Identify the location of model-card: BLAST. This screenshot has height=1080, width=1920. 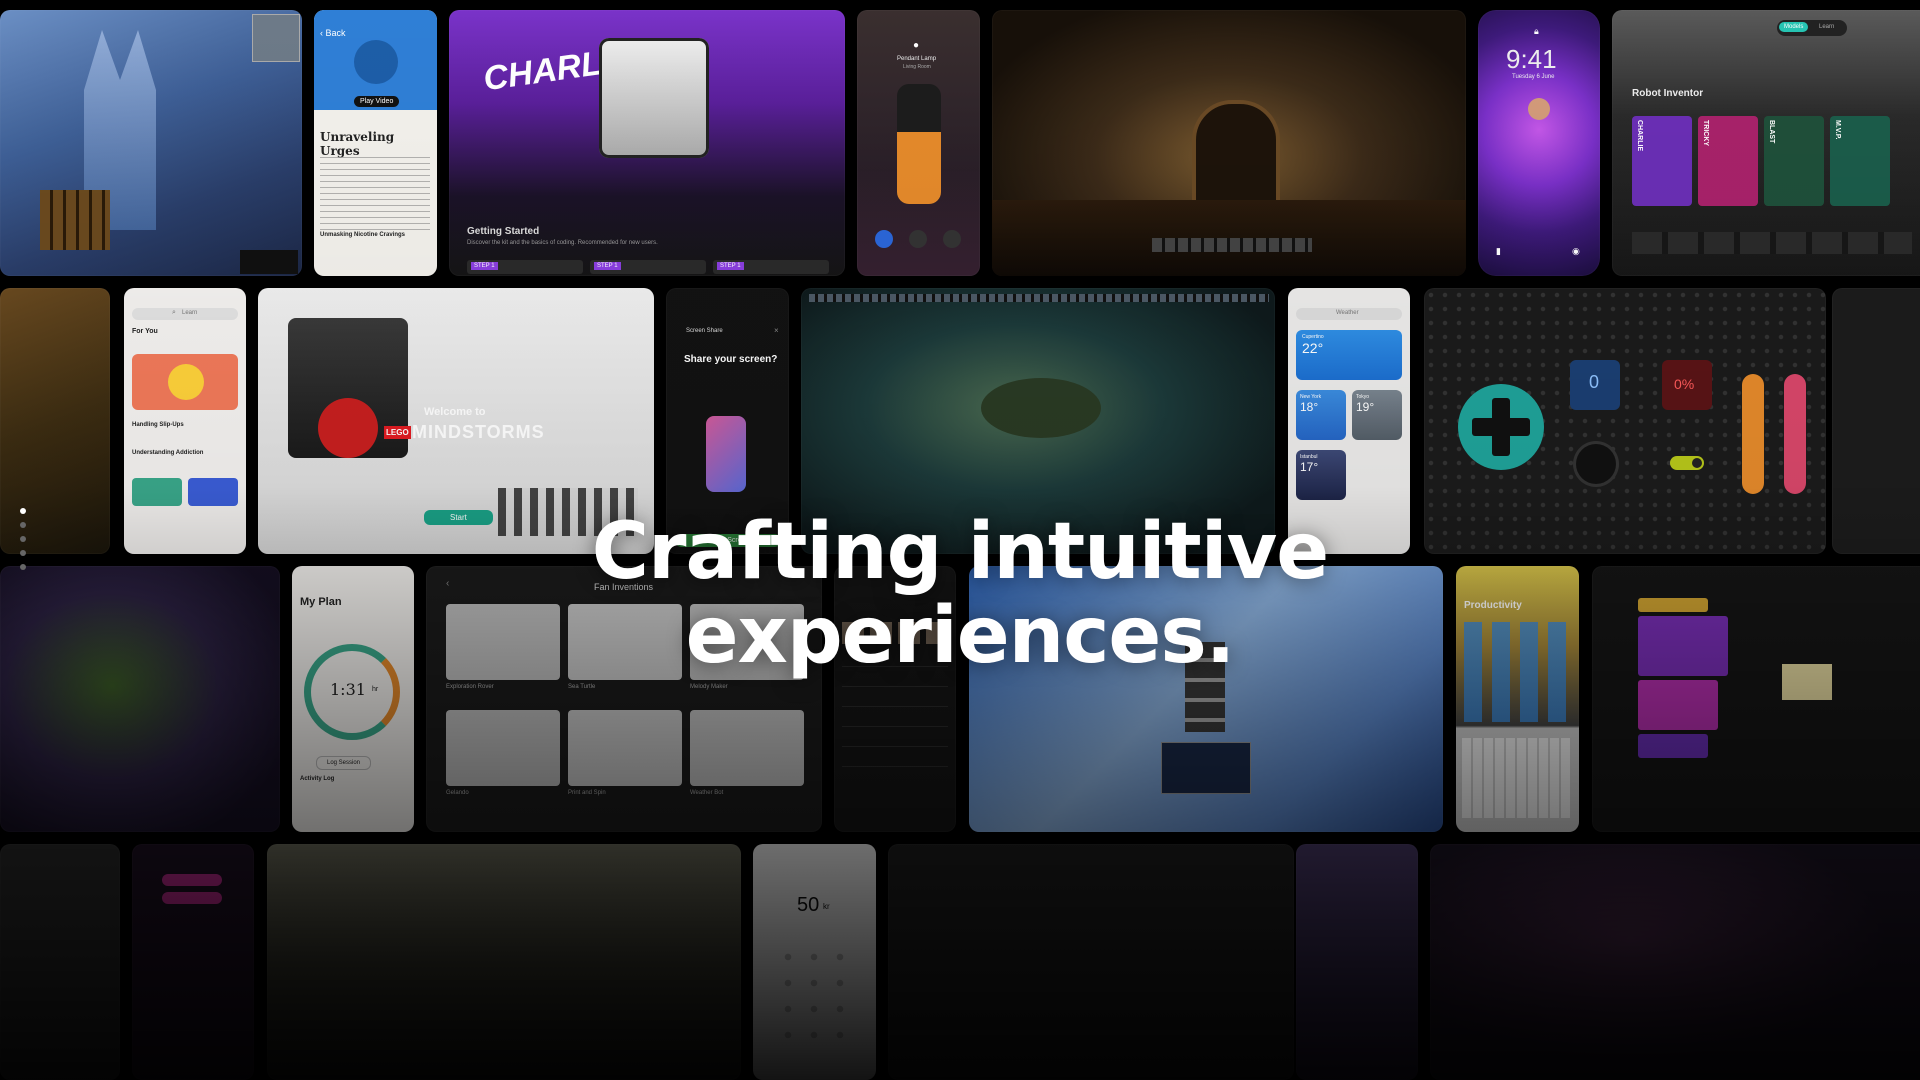
(1794, 161).